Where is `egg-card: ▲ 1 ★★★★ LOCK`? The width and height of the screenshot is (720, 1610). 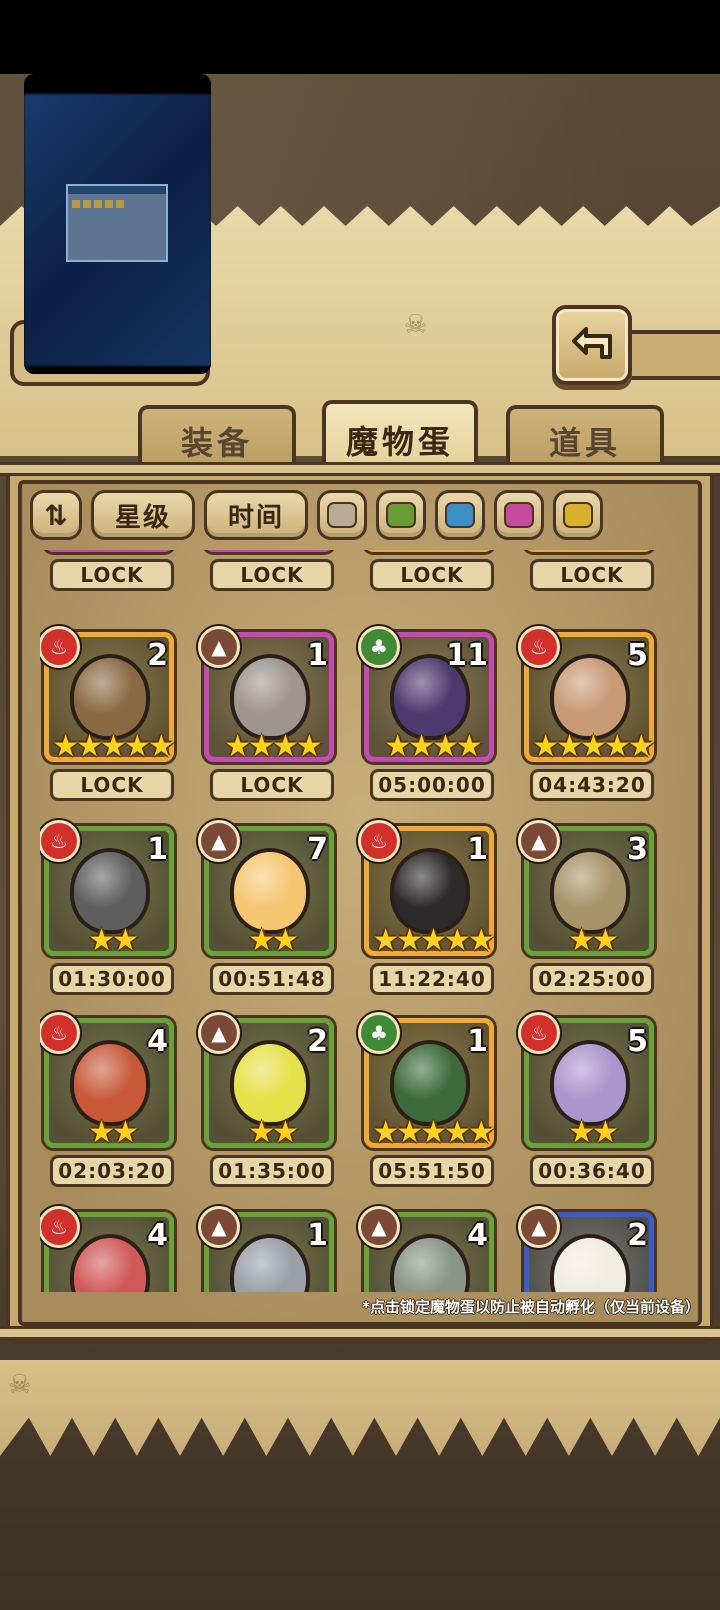
egg-card: ▲ 1 ★★★★ LOCK is located at coordinates (266, 715).